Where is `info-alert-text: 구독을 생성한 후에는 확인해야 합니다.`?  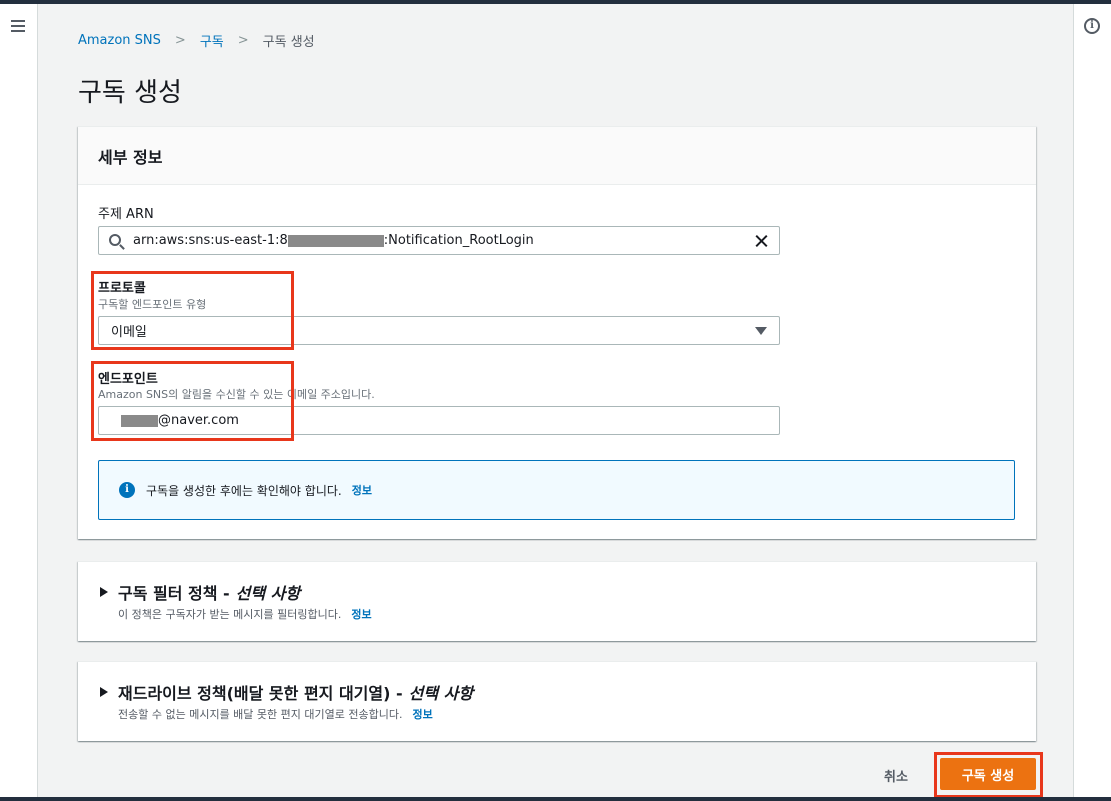
info-alert-text: 구독을 생성한 후에는 확인해야 합니다. is located at coordinates (244, 490).